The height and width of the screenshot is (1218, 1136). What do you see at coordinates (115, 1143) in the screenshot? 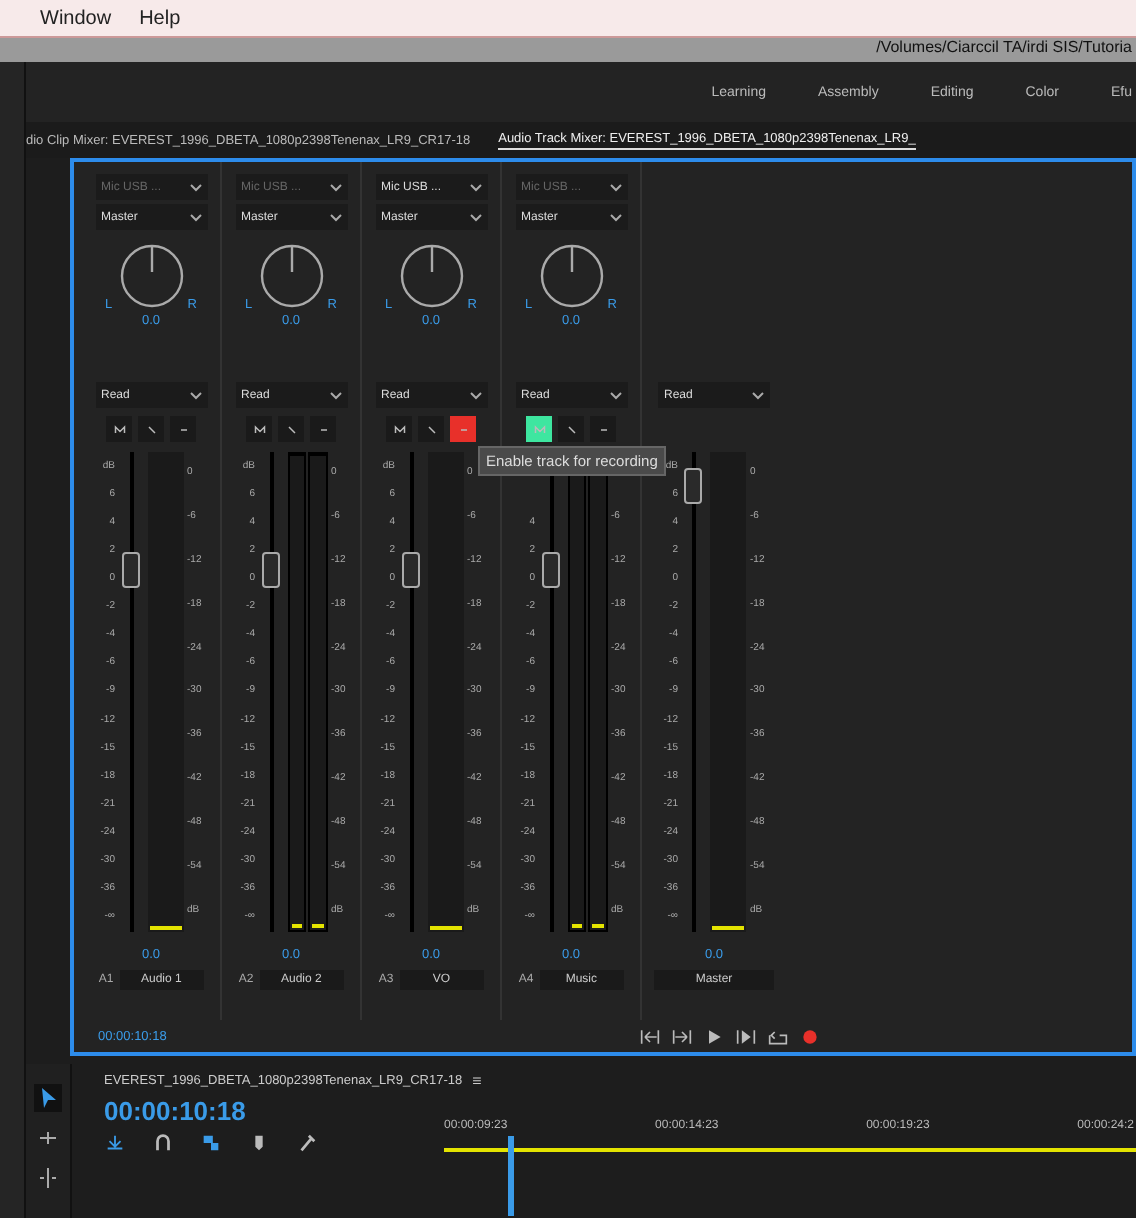
I see `nest-icon` at bounding box center [115, 1143].